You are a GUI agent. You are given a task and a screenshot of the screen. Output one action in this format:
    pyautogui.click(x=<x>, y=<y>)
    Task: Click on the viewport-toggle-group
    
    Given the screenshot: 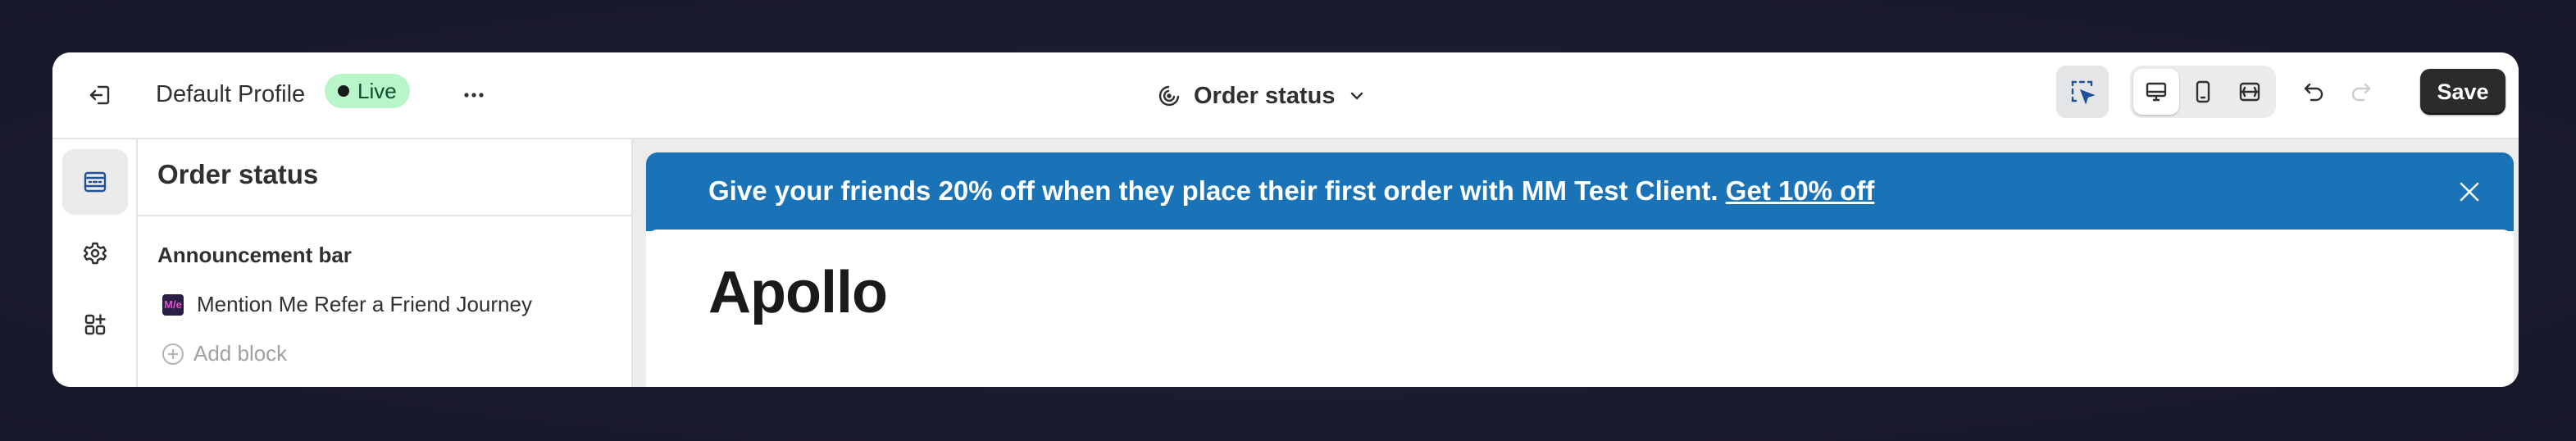 What is the action you would take?
    pyautogui.click(x=2203, y=92)
    